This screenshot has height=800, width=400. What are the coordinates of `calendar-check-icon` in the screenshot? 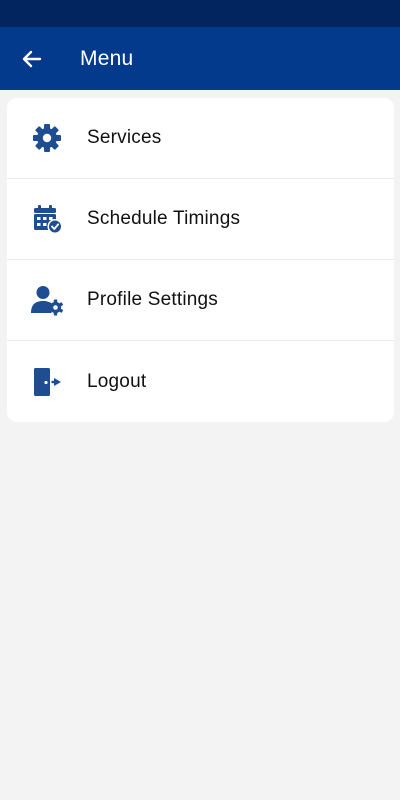 It's located at (48, 219).